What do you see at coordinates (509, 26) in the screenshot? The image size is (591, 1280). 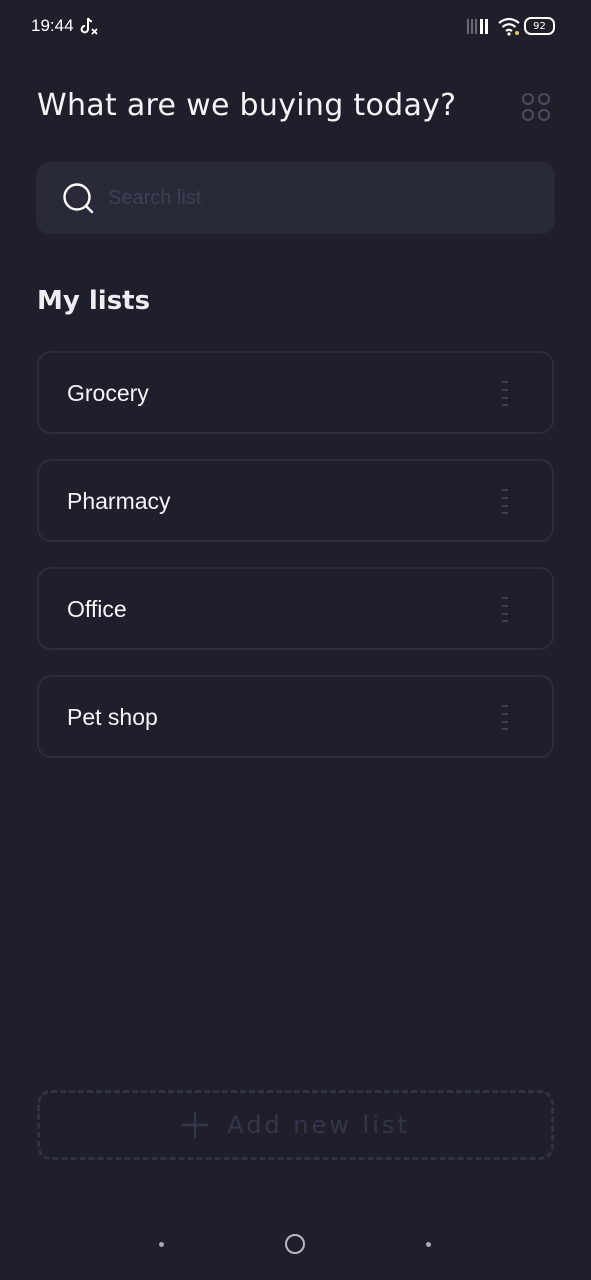 I see `wifi-icon` at bounding box center [509, 26].